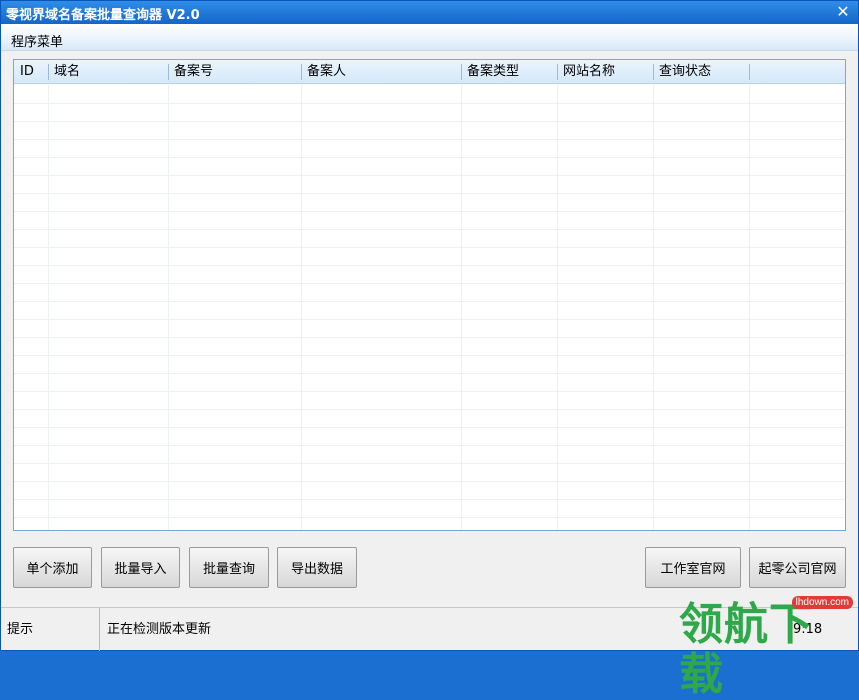 This screenshot has width=859, height=700. What do you see at coordinates (429, 37) in the screenshot?
I see `menu-bar: 程序菜单` at bounding box center [429, 37].